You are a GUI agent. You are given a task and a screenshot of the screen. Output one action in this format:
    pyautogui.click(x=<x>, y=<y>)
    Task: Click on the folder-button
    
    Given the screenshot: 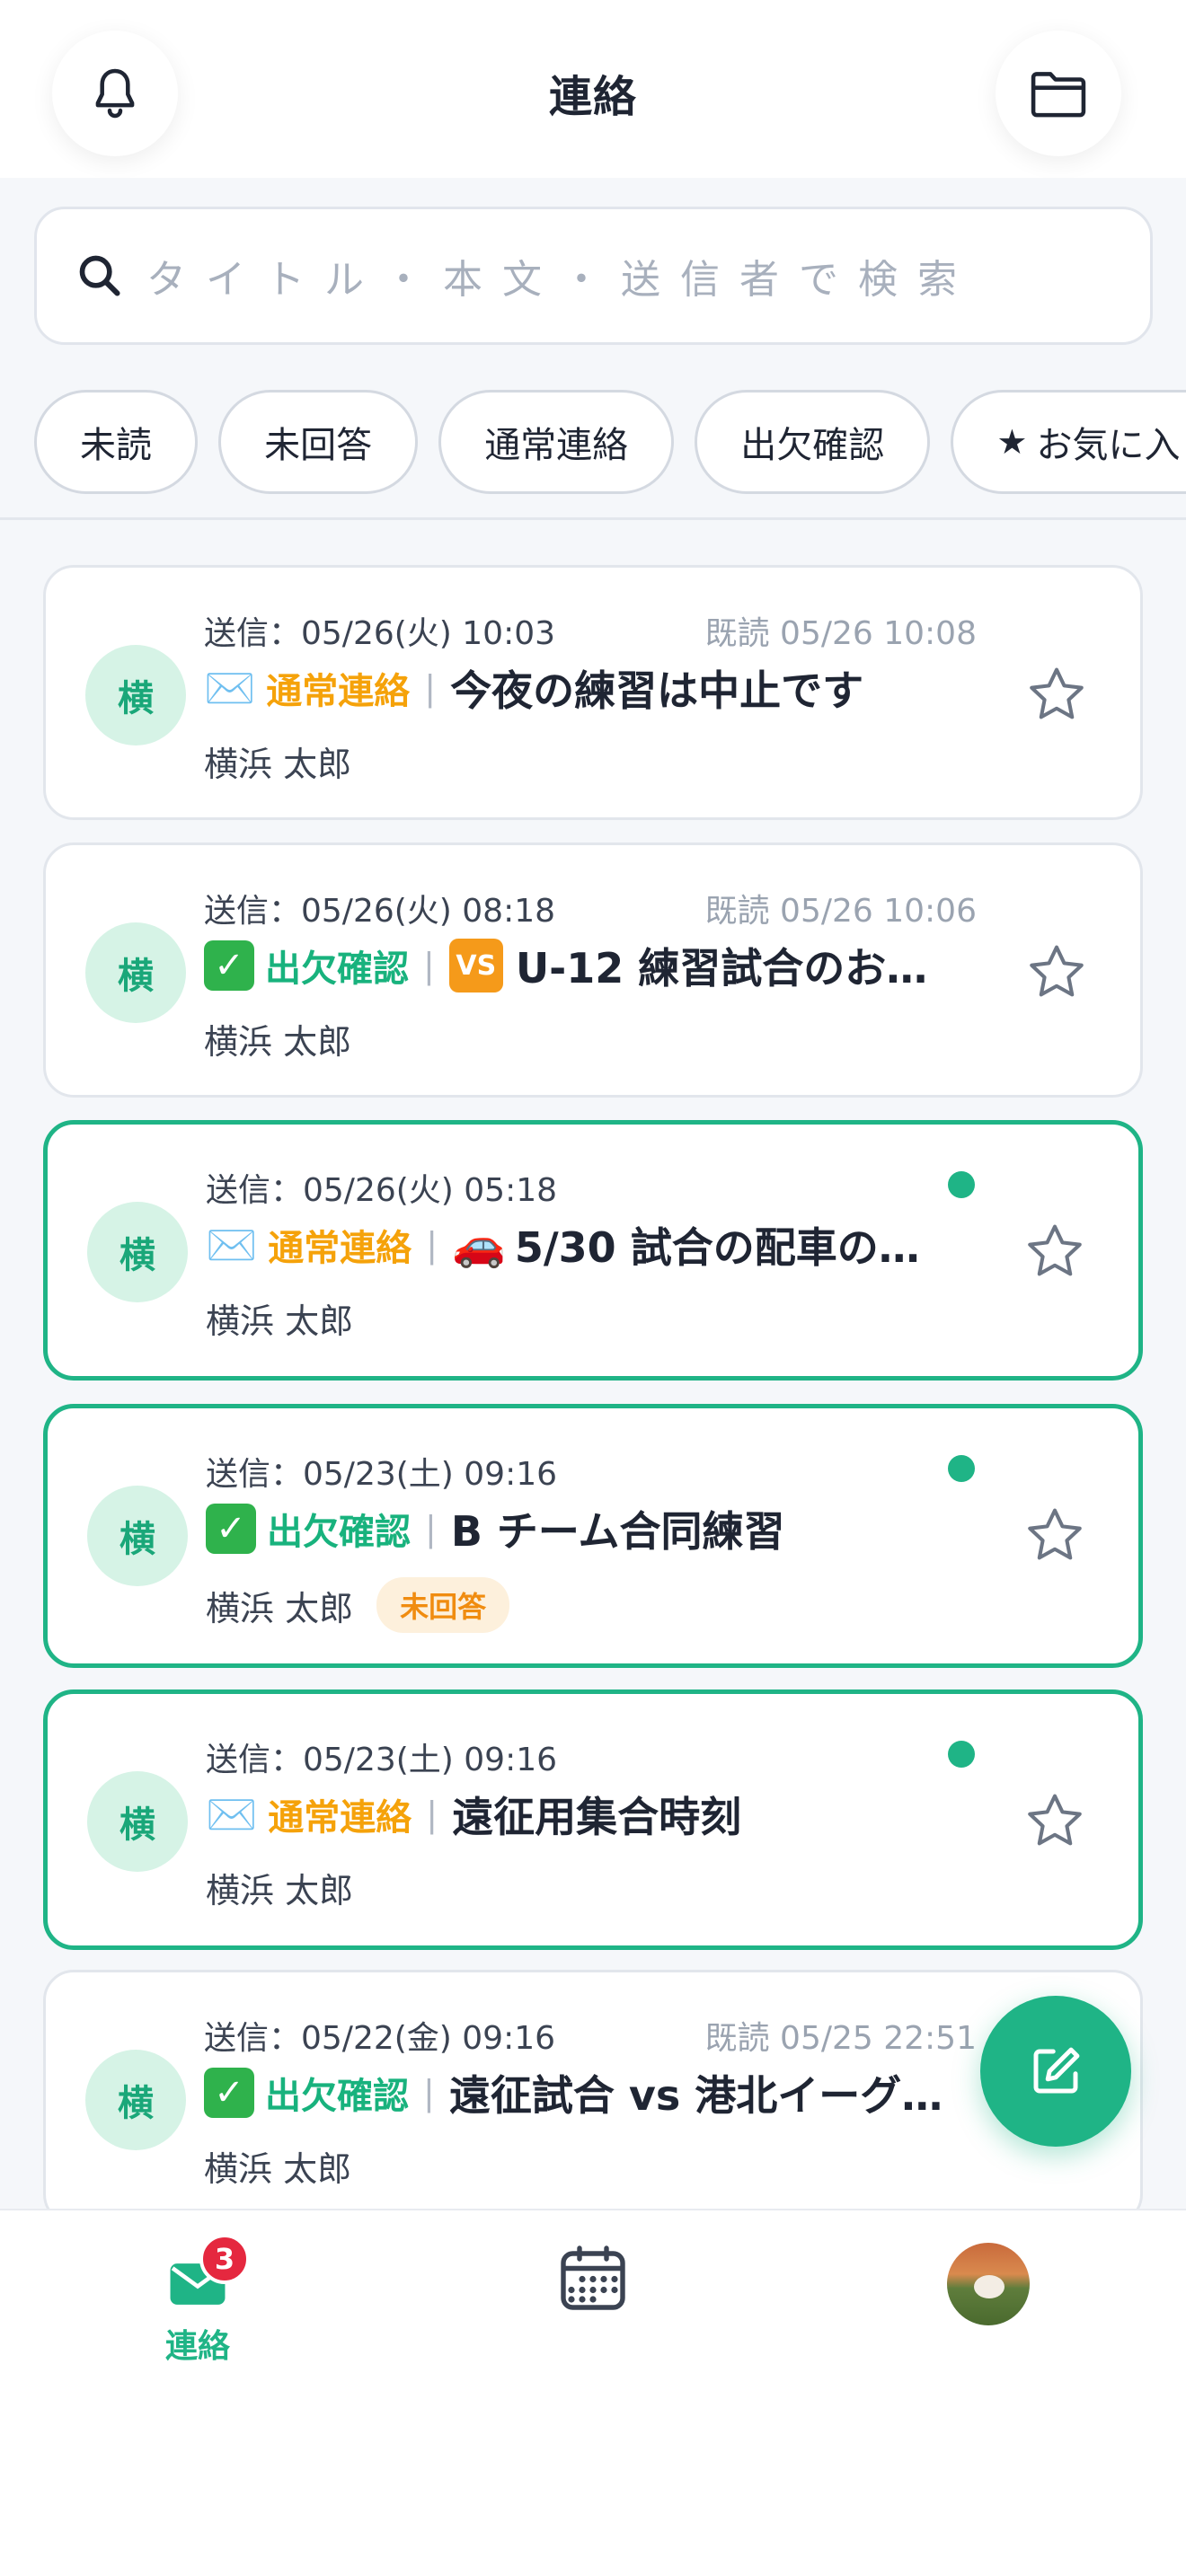 What is the action you would take?
    pyautogui.click(x=1058, y=93)
    